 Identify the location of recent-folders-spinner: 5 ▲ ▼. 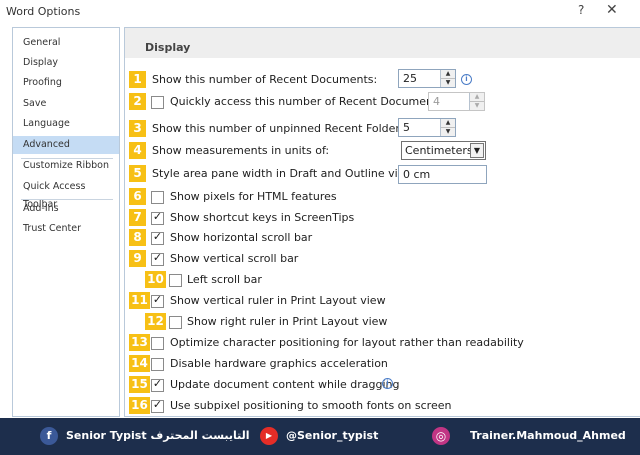
(427, 127).